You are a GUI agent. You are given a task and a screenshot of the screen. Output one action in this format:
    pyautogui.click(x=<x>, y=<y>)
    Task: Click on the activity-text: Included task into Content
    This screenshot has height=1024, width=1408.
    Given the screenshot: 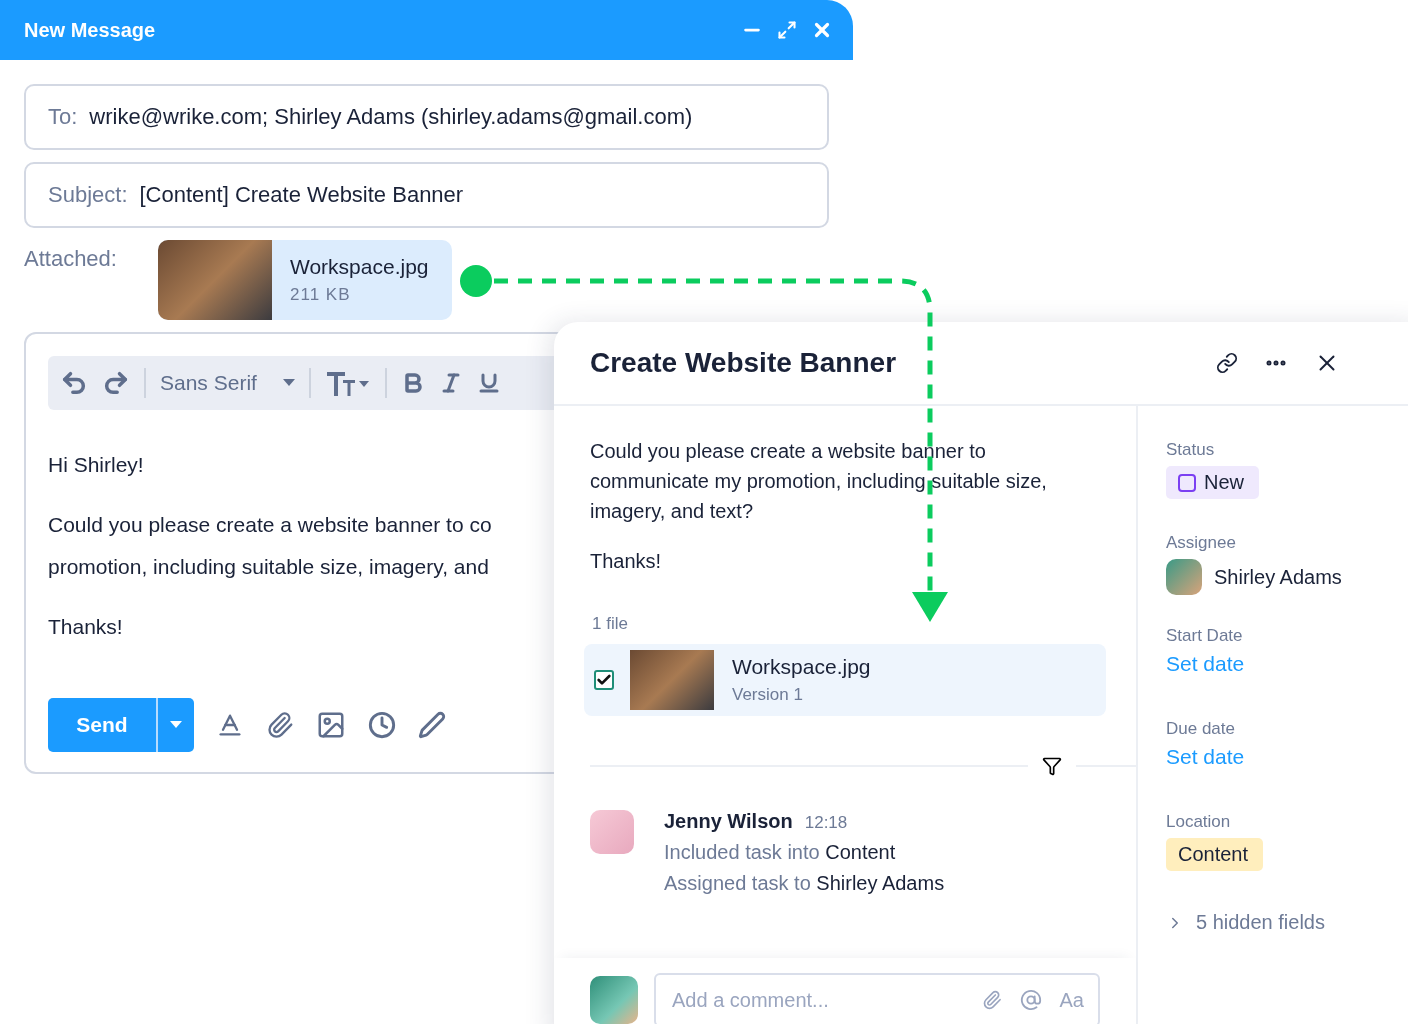 What is the action you would take?
    pyautogui.click(x=780, y=852)
    